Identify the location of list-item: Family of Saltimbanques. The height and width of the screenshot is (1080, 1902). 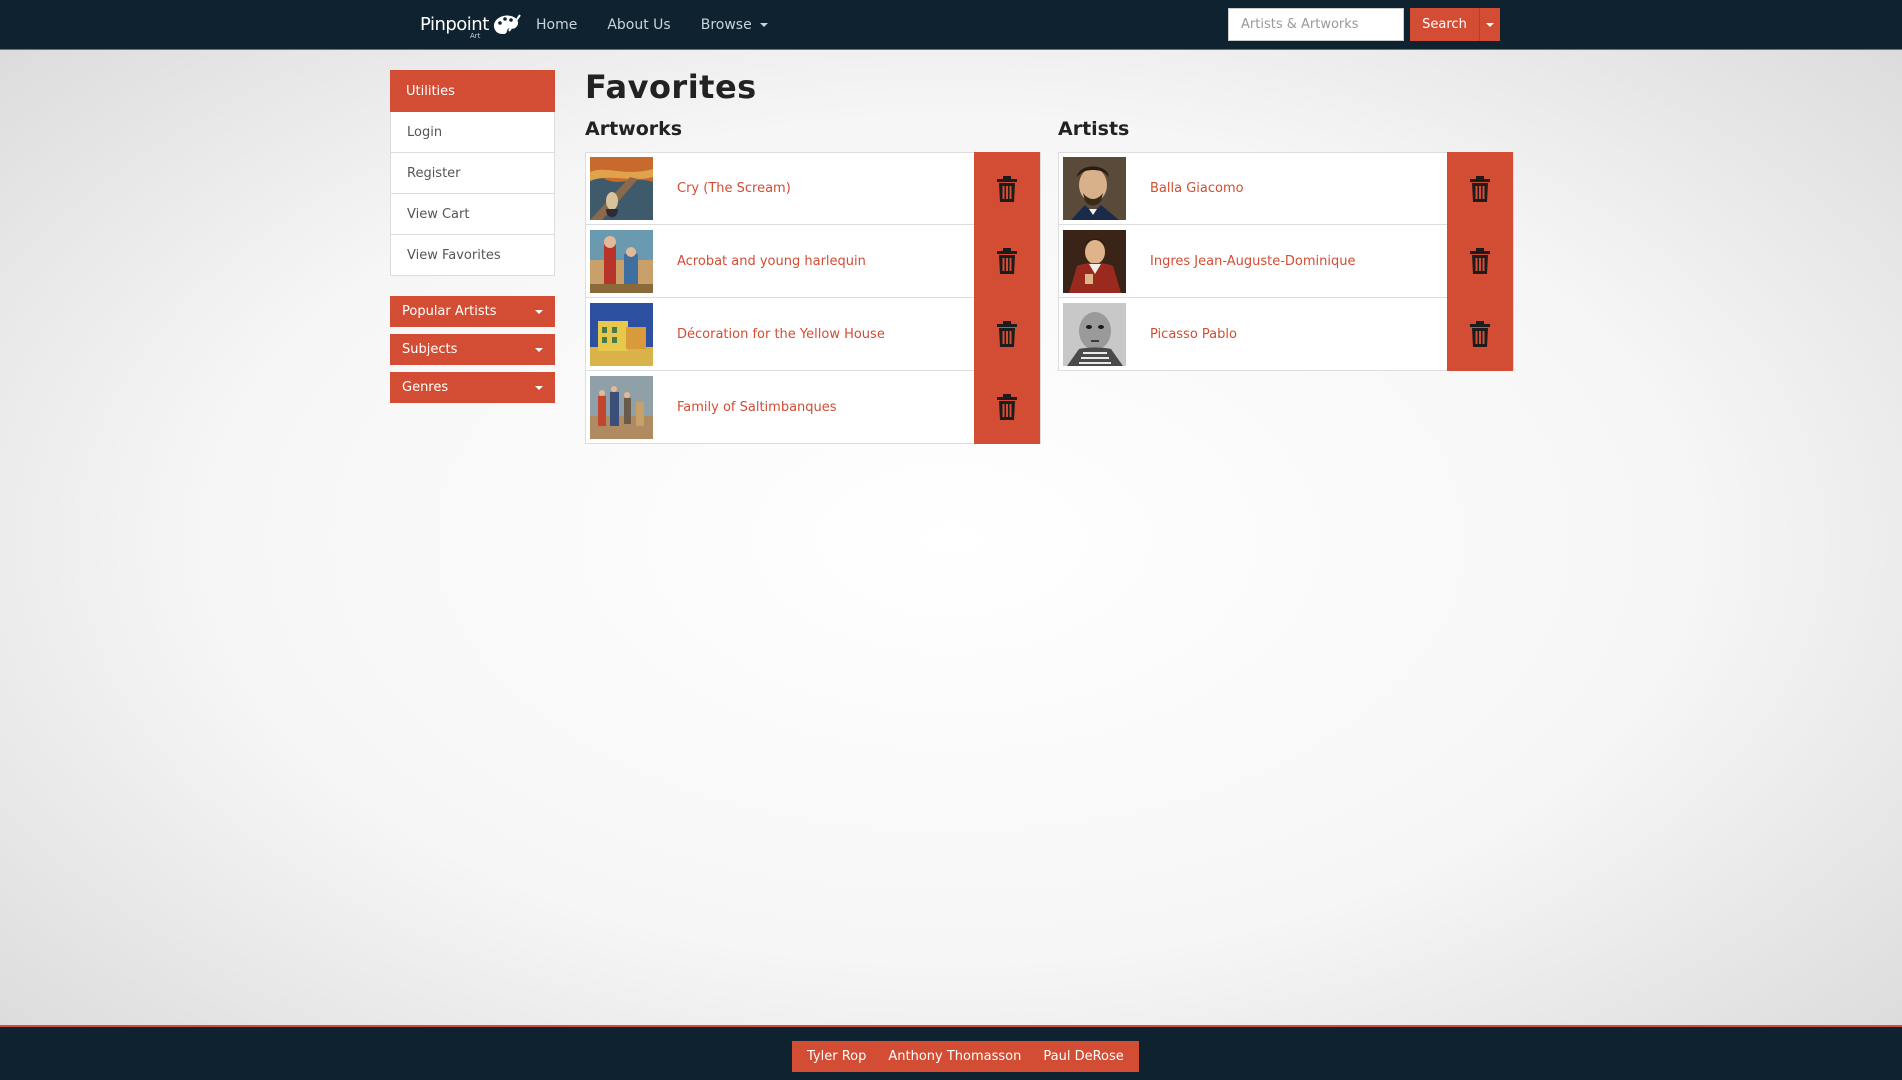
(813, 407).